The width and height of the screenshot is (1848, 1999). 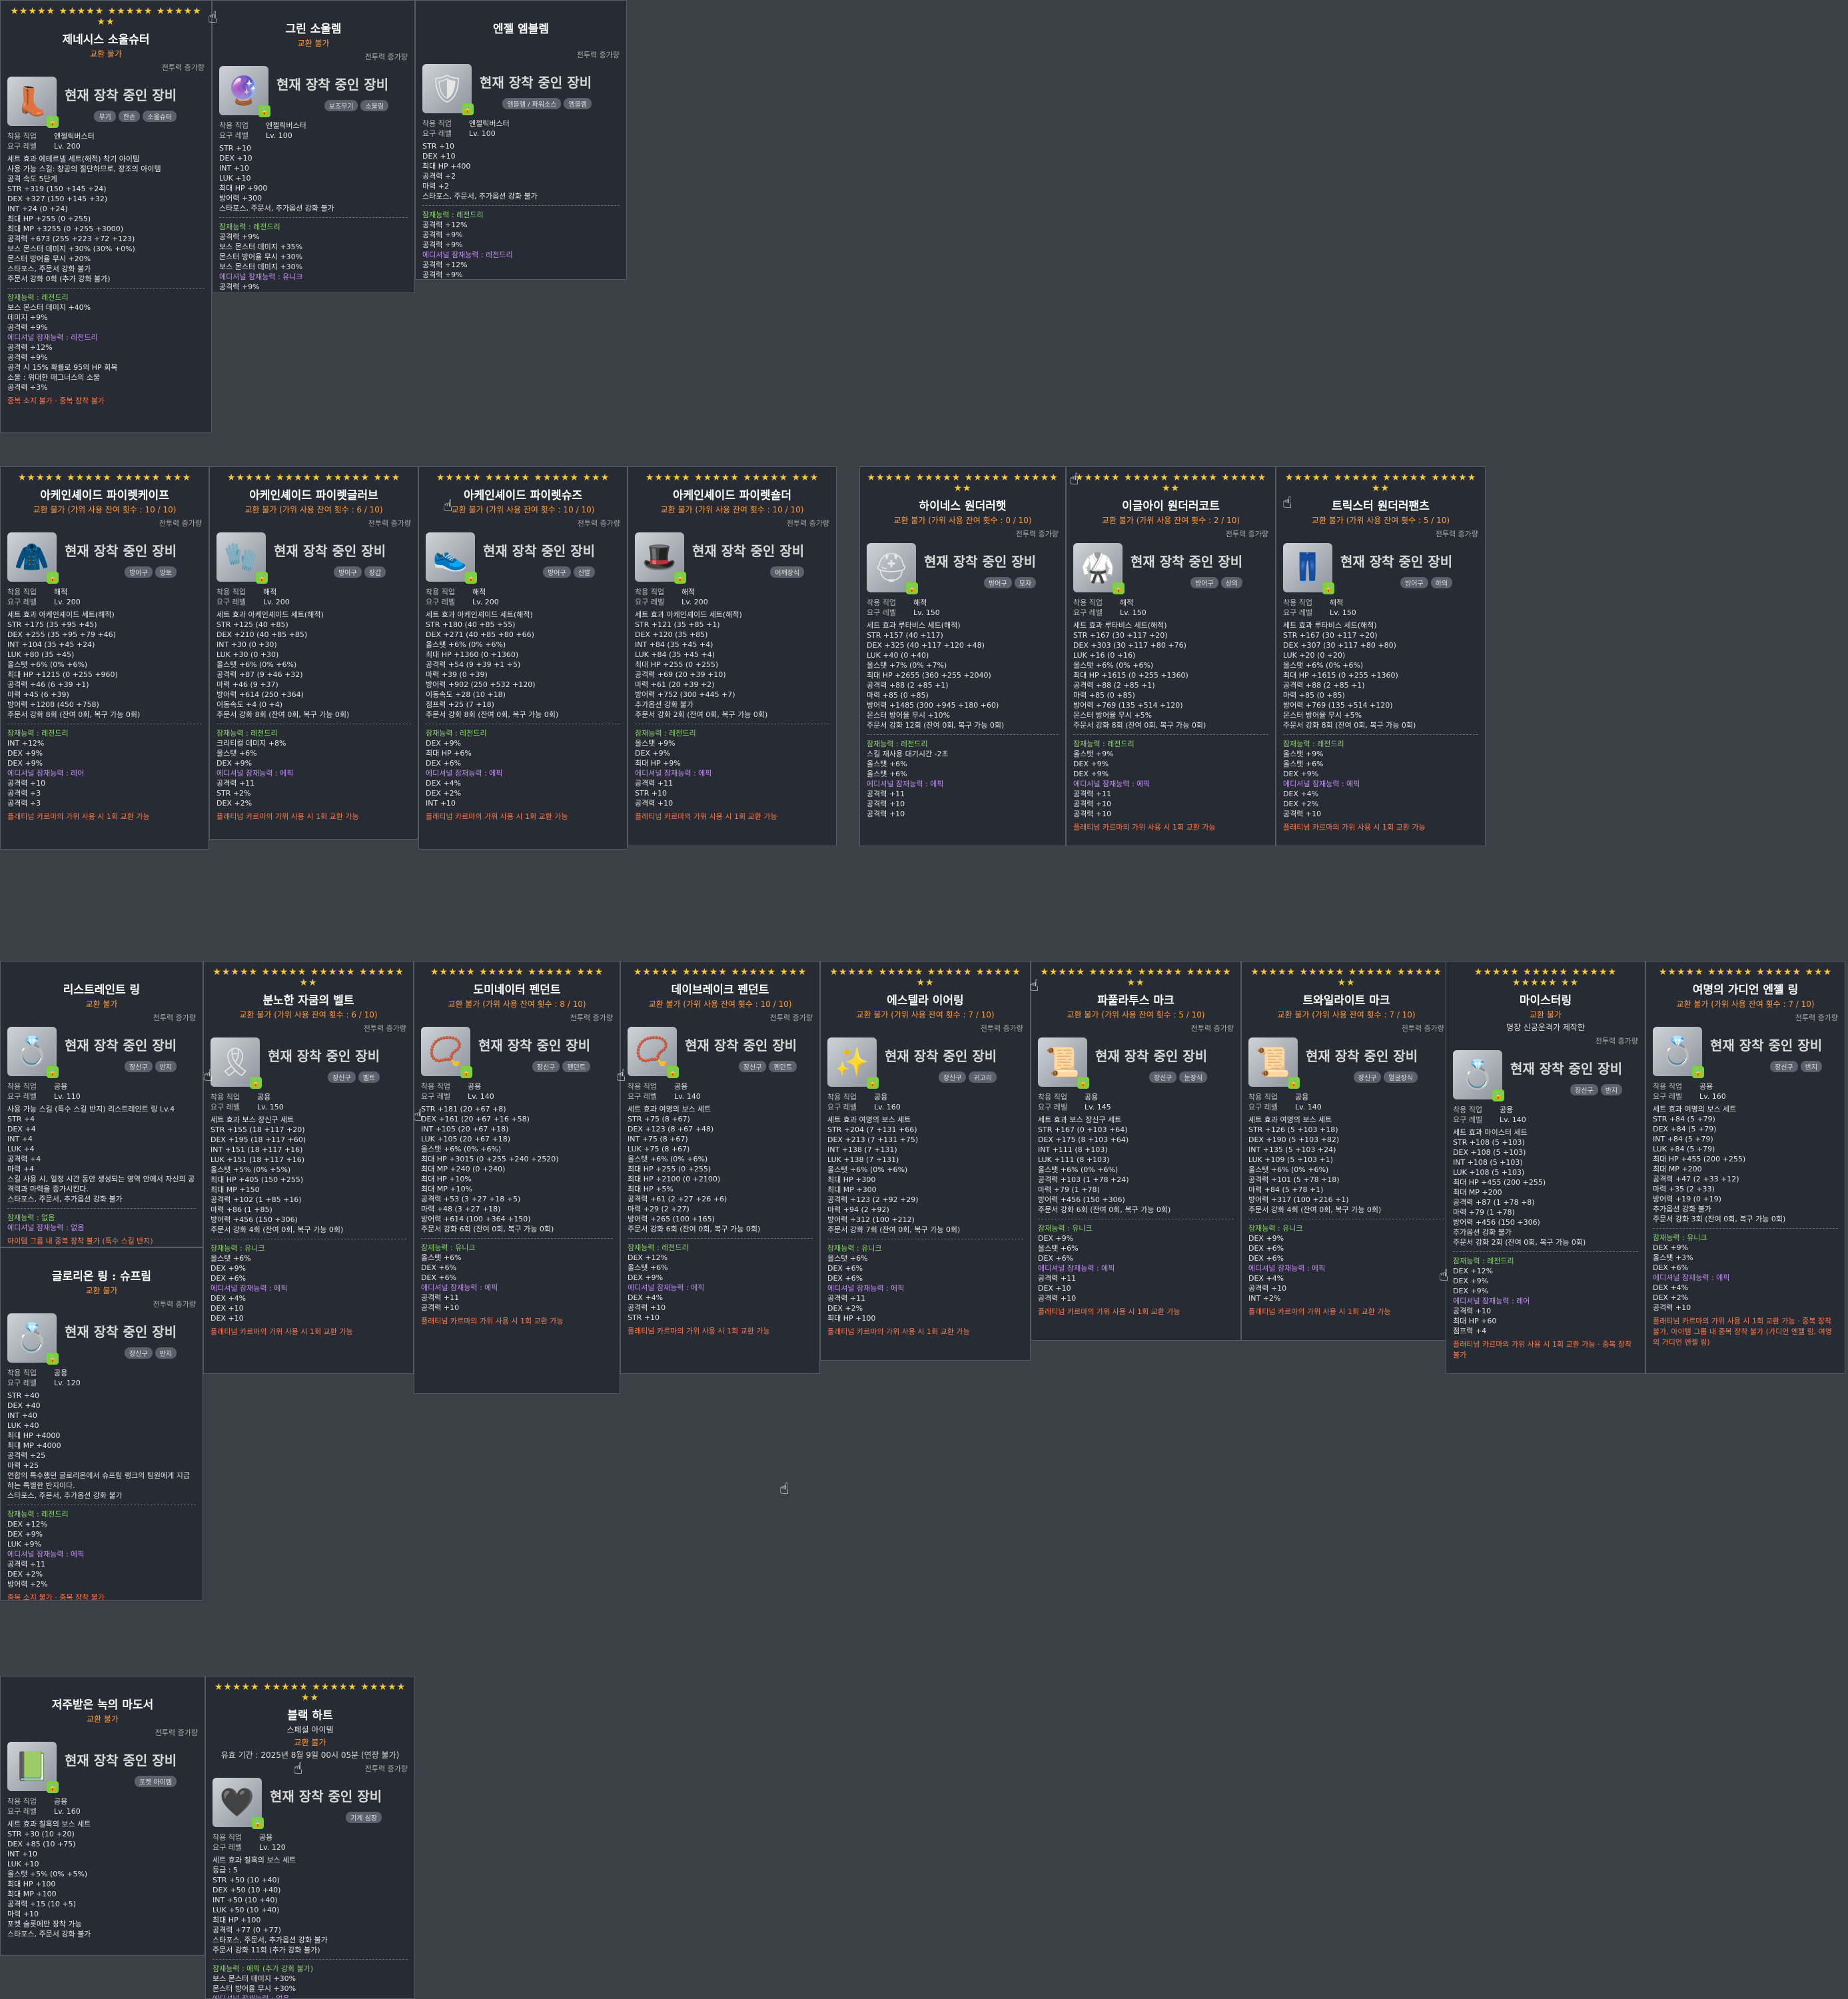 I want to click on item-icon: ✨ 🔒, so click(x=853, y=1063).